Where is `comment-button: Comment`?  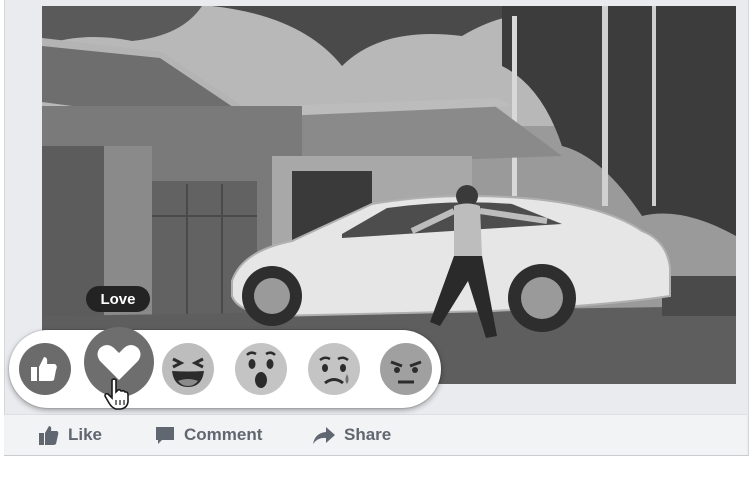 comment-button: Comment is located at coordinates (208, 435).